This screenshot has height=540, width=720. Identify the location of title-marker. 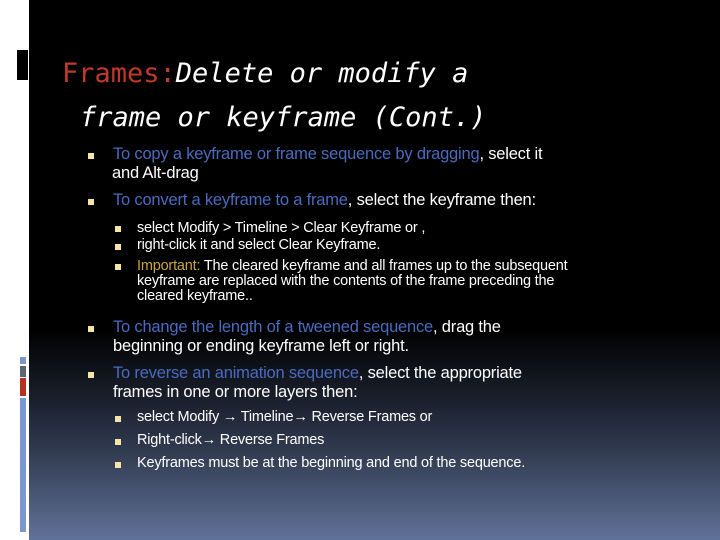
(22, 65).